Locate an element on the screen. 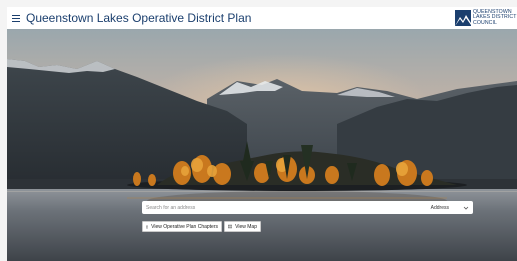  document-icon is located at coordinates (147, 226).